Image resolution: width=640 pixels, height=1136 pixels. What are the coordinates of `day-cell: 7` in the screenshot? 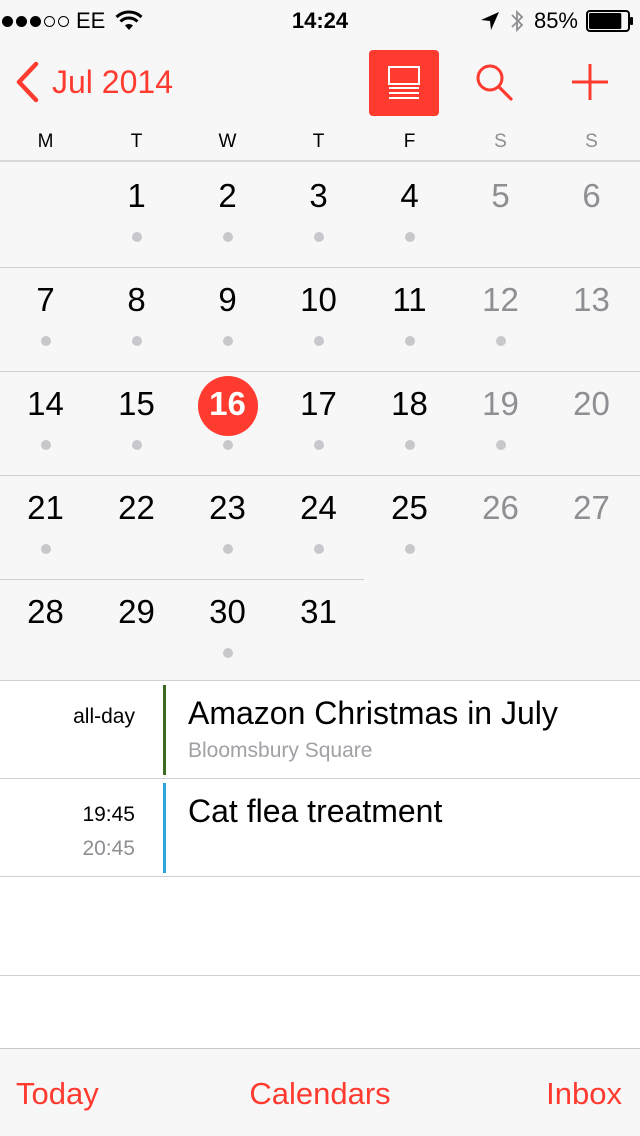 It's located at (45, 318).